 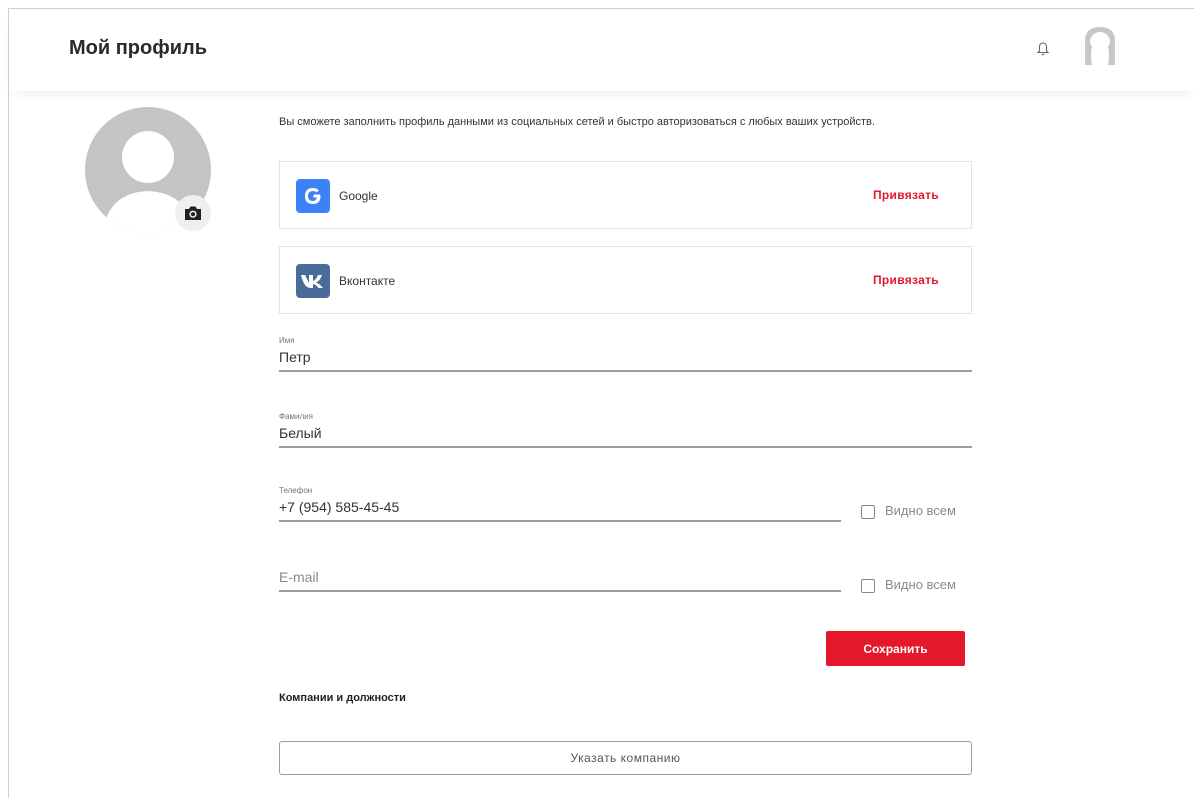 I want to click on camera-icon, so click(x=193, y=213).